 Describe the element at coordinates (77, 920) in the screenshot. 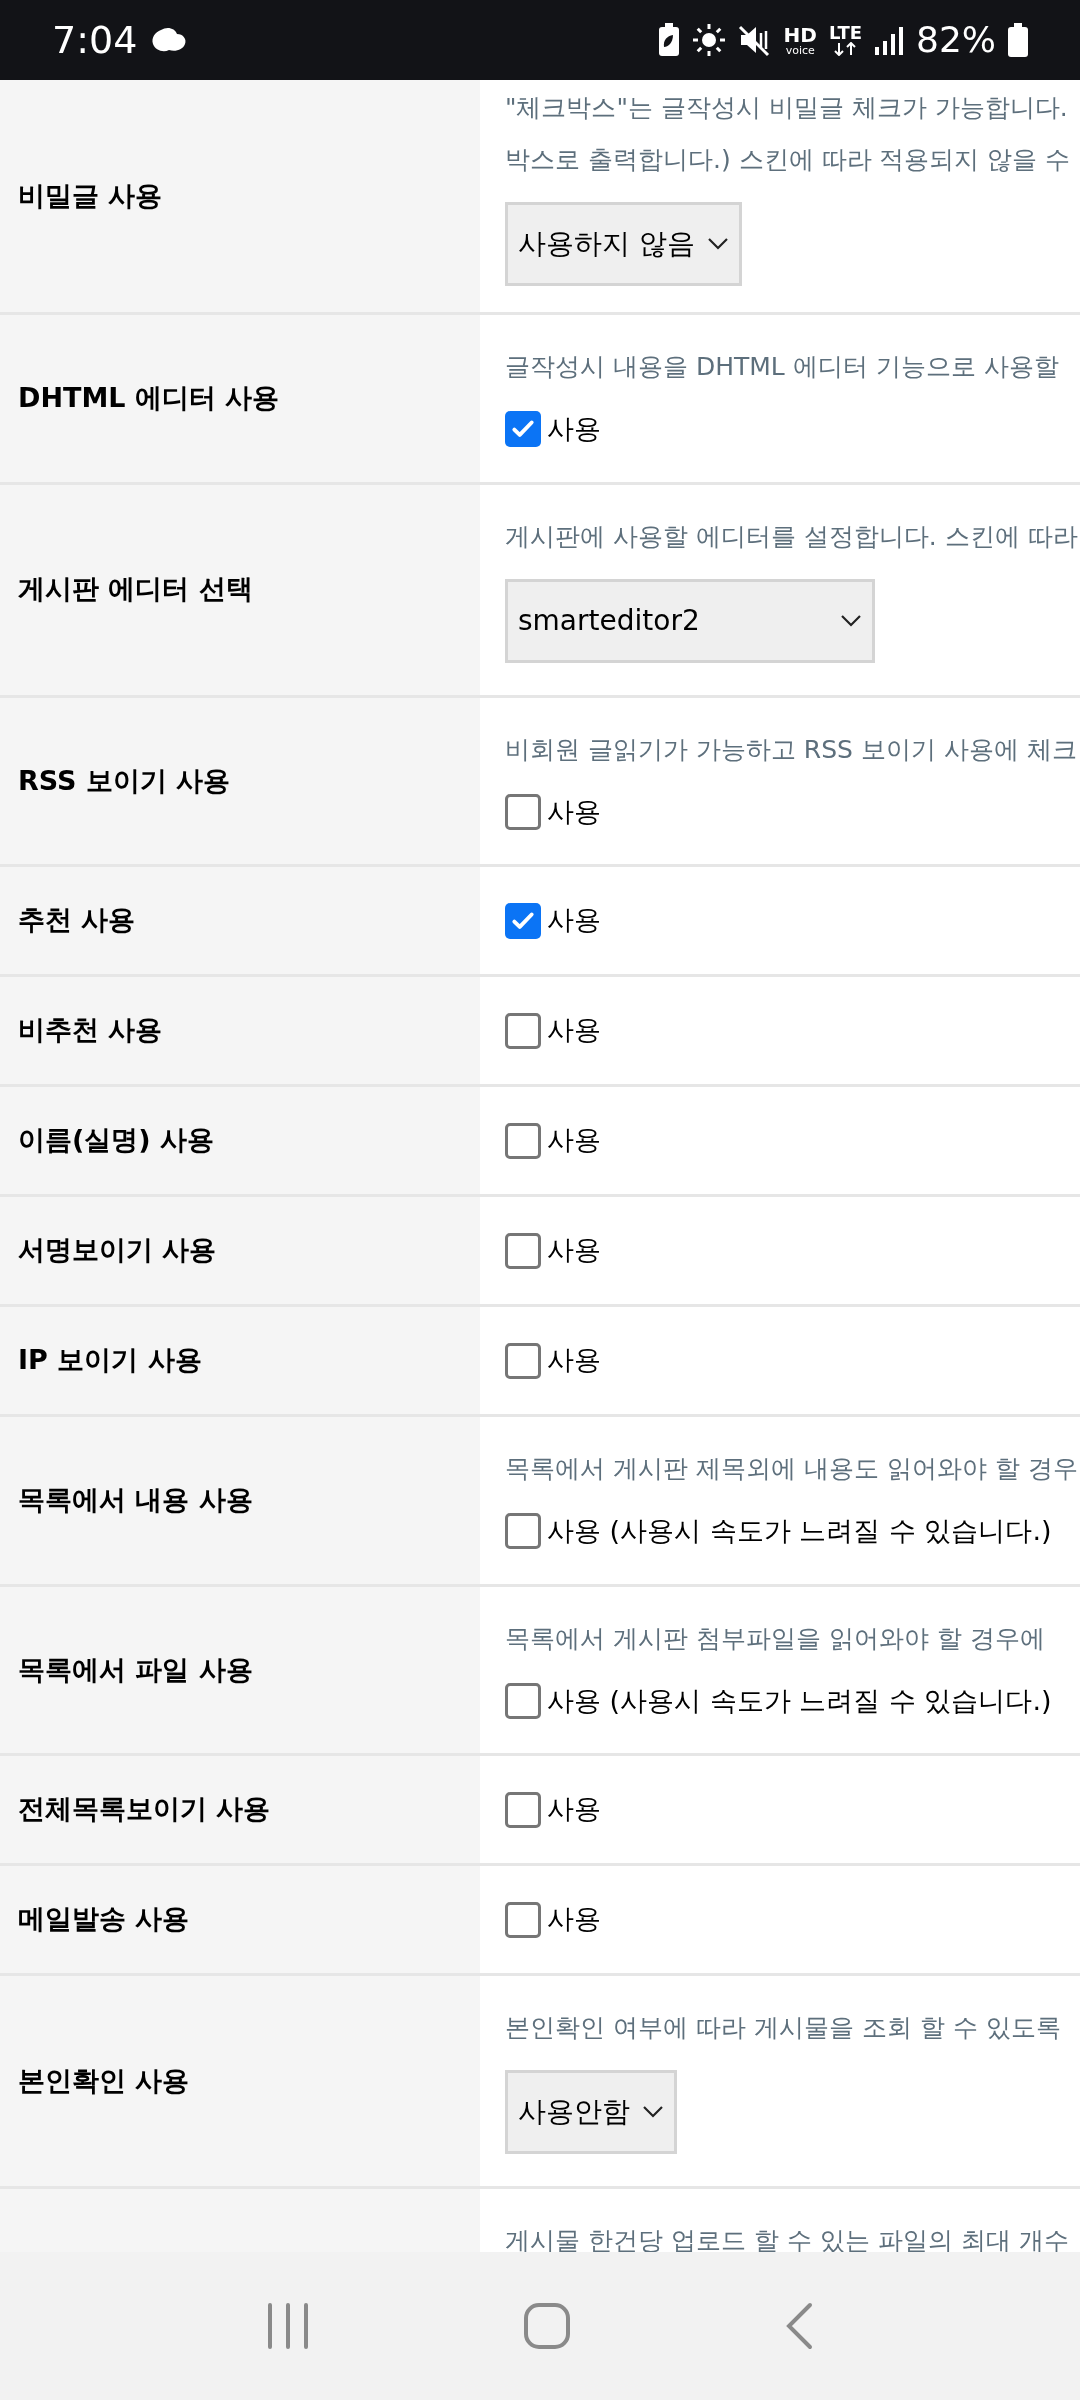

I see `setting-label: 추천 사용` at that location.